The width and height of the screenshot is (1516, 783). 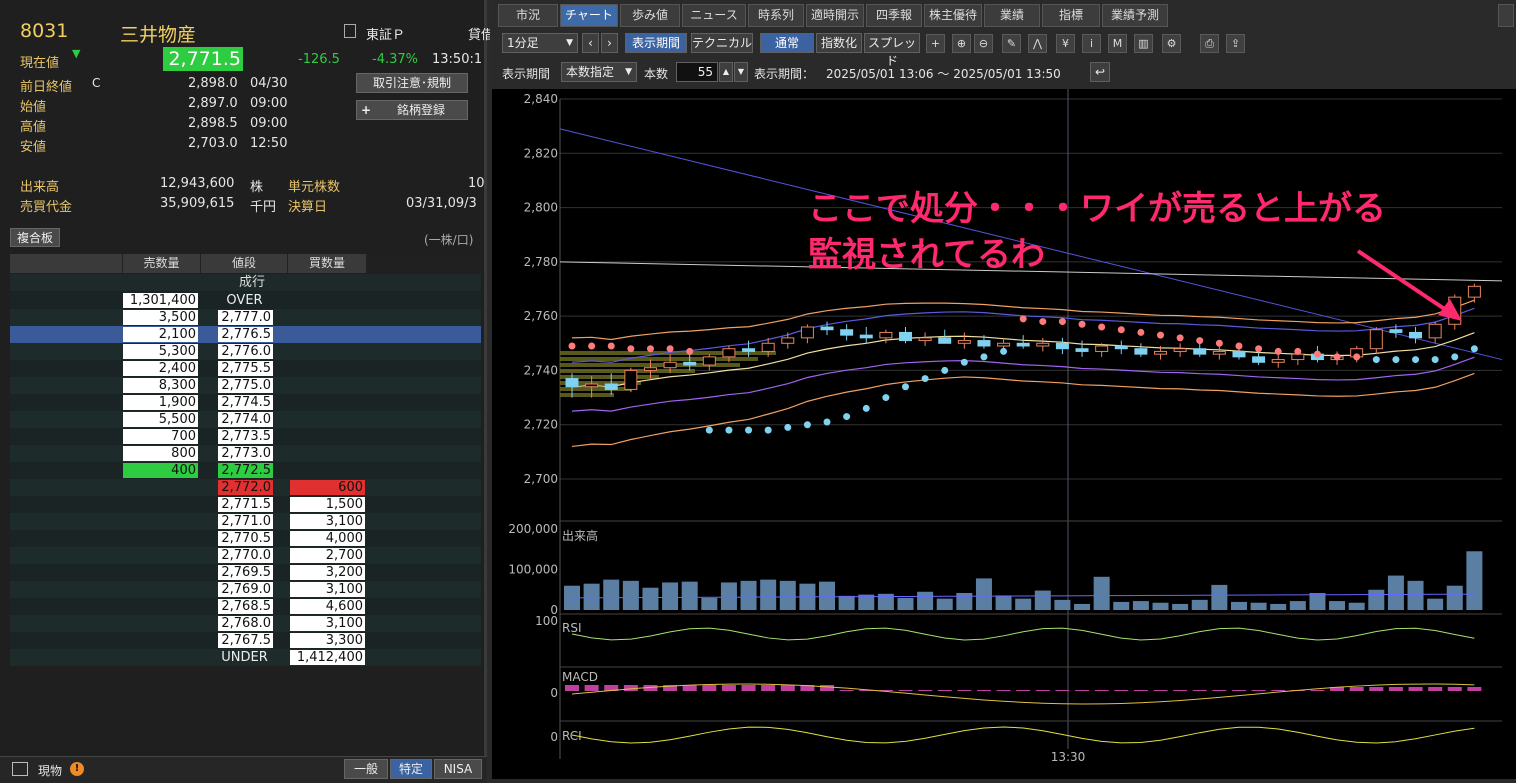 What do you see at coordinates (533, 570) in the screenshot?
I see `volume-tick-label: 100,000` at bounding box center [533, 570].